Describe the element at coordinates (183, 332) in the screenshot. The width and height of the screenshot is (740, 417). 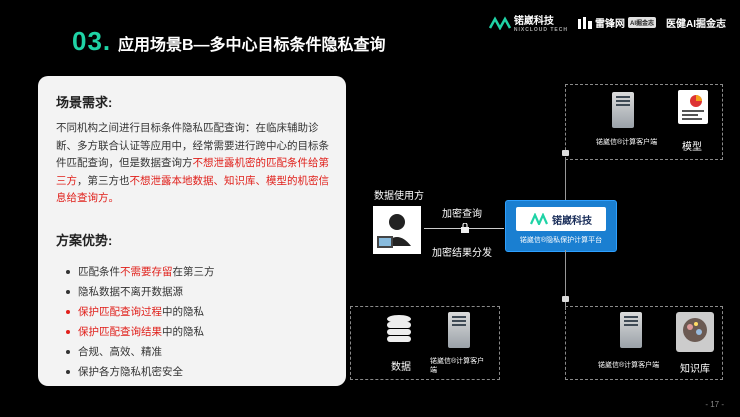
I see `adv4-post: 中的隐私` at that location.